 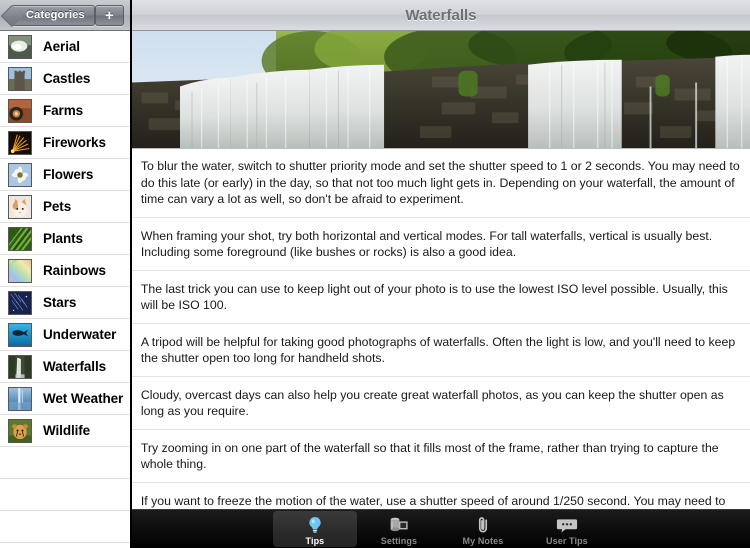 I want to click on category-row: Farms, so click(x=65, y=111).